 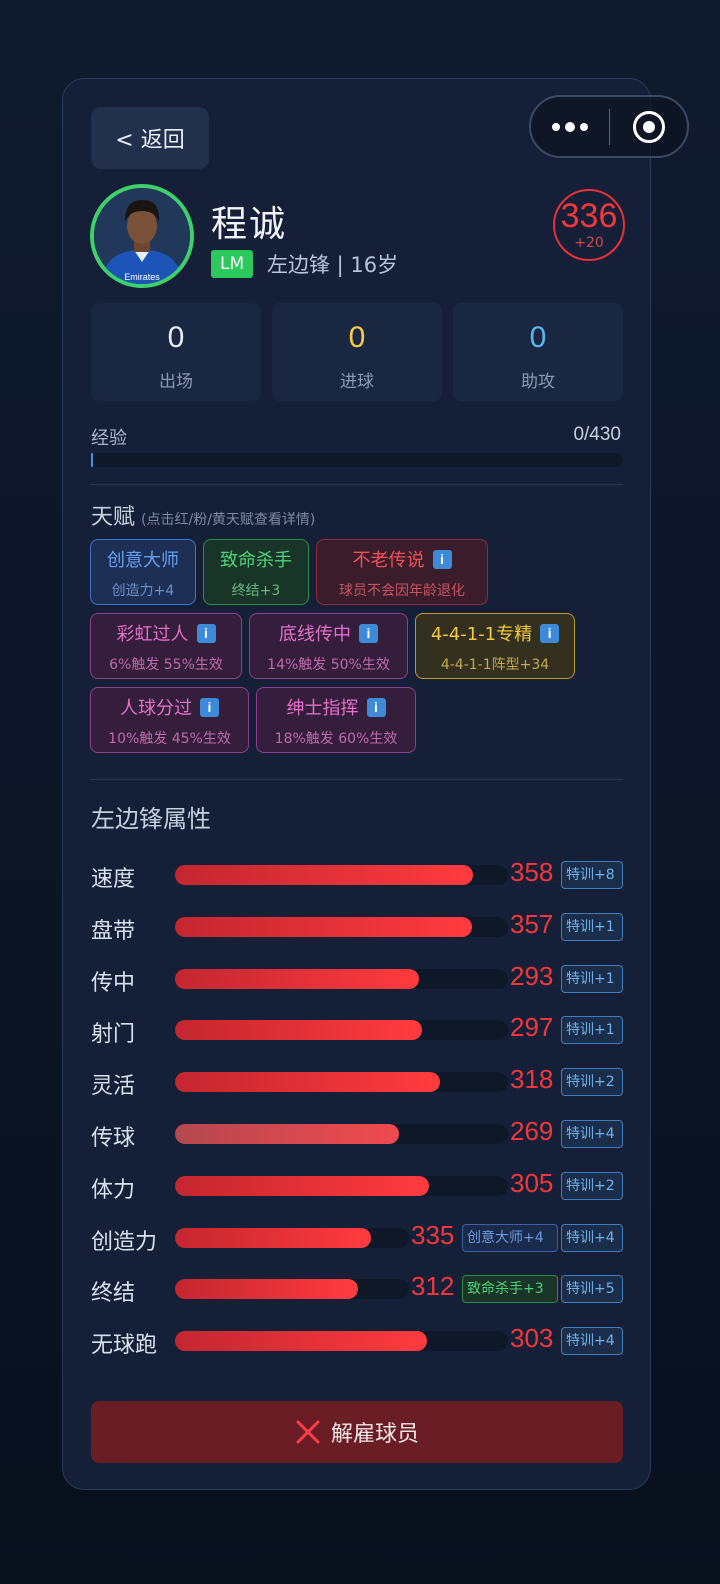 I want to click on talent-tag-ball-split: 人球分过 i 10%触发 45%生效, so click(x=169, y=720).